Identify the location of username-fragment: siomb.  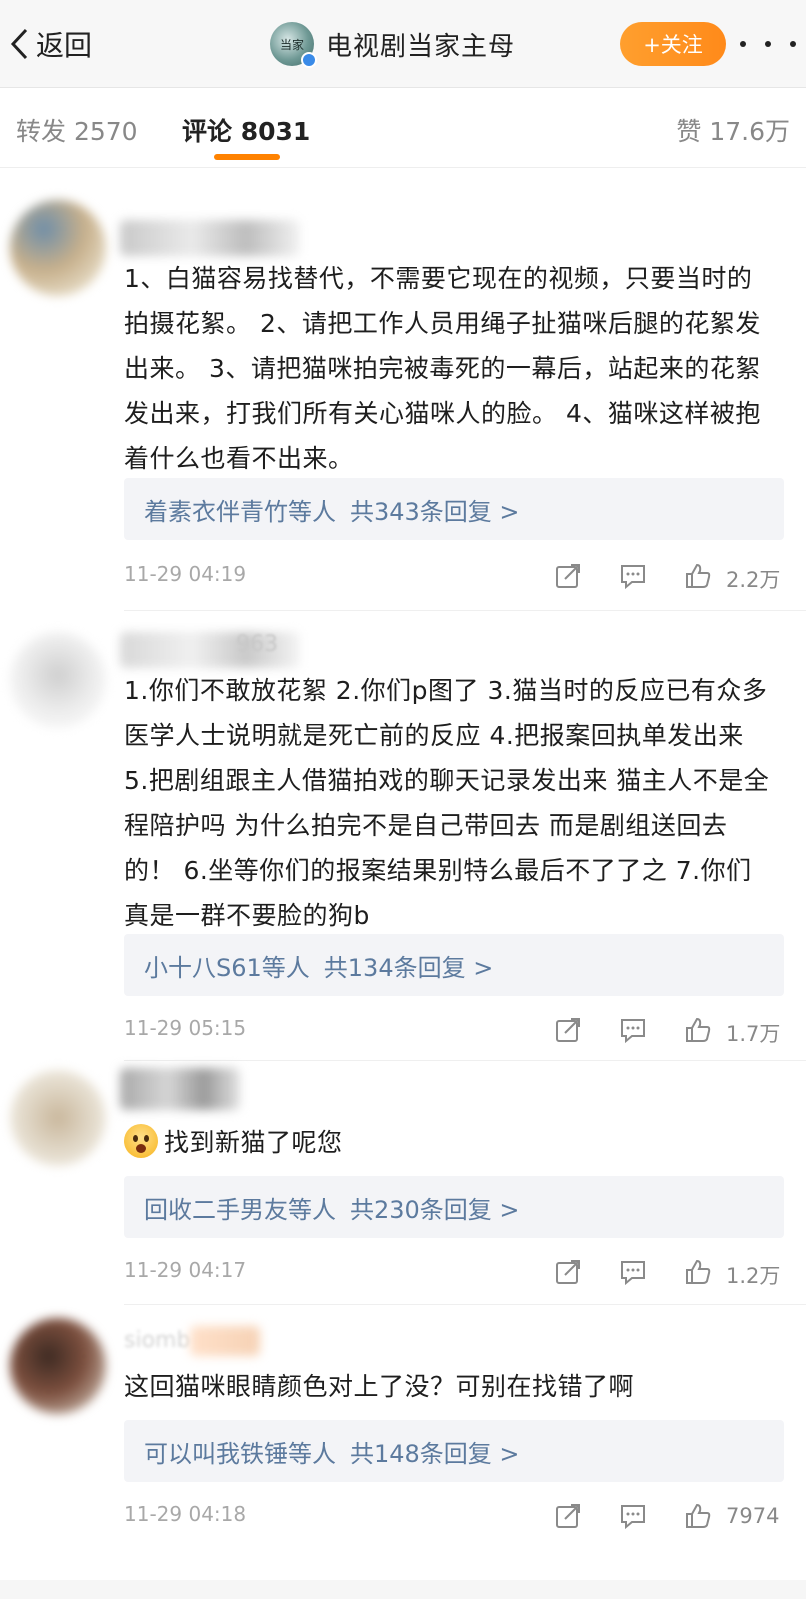
(157, 1340).